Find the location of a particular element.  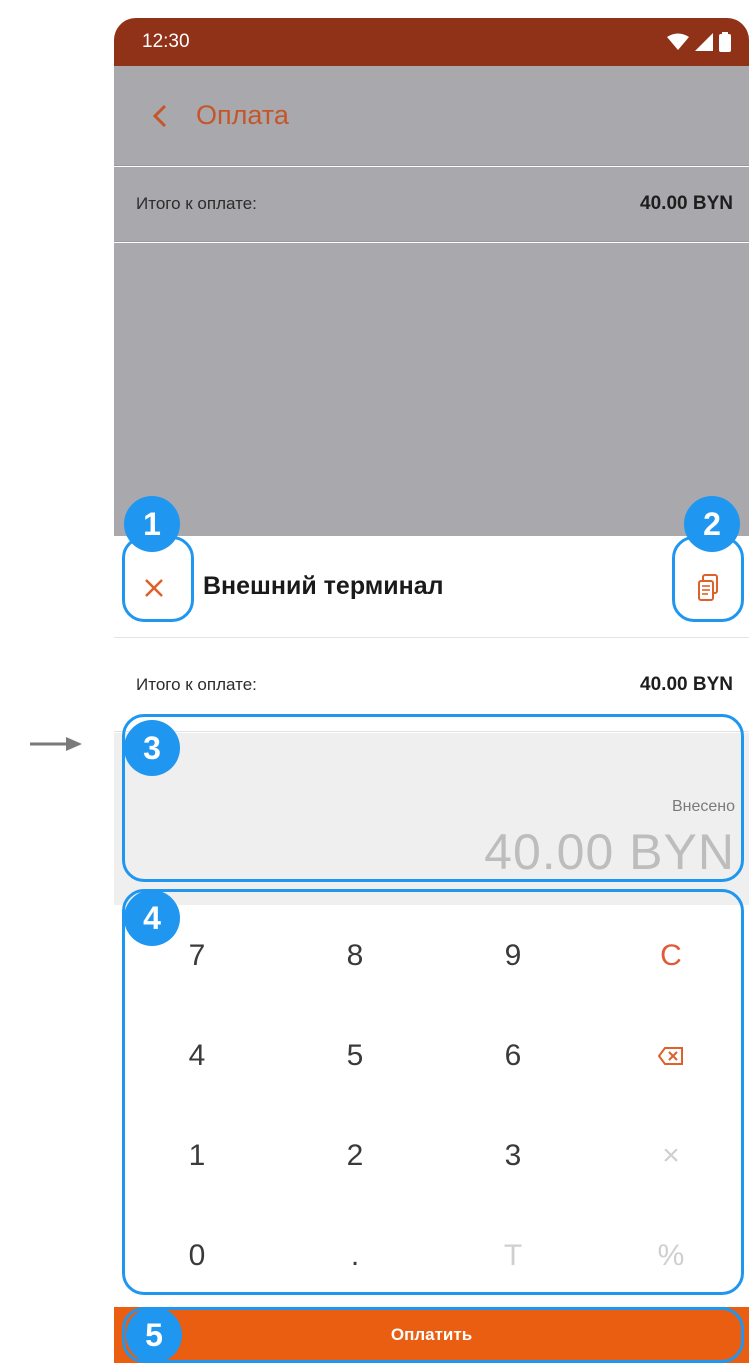

key-1: 1 is located at coordinates (197, 1156).